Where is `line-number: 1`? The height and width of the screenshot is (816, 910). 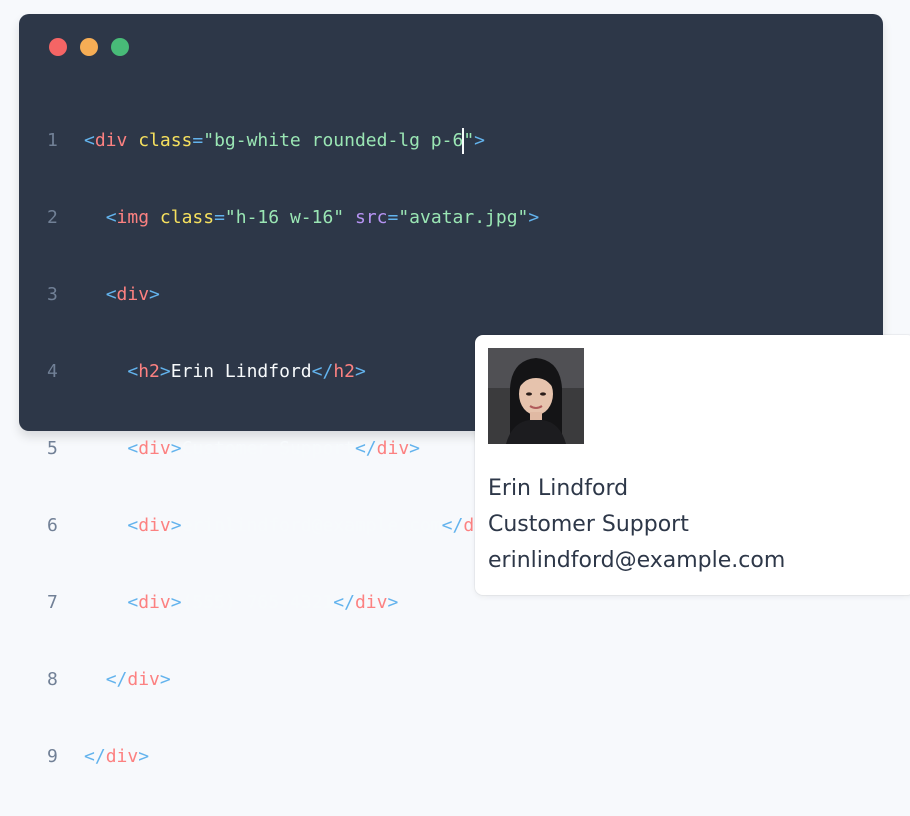
line-number: 1 is located at coordinates (52, 140).